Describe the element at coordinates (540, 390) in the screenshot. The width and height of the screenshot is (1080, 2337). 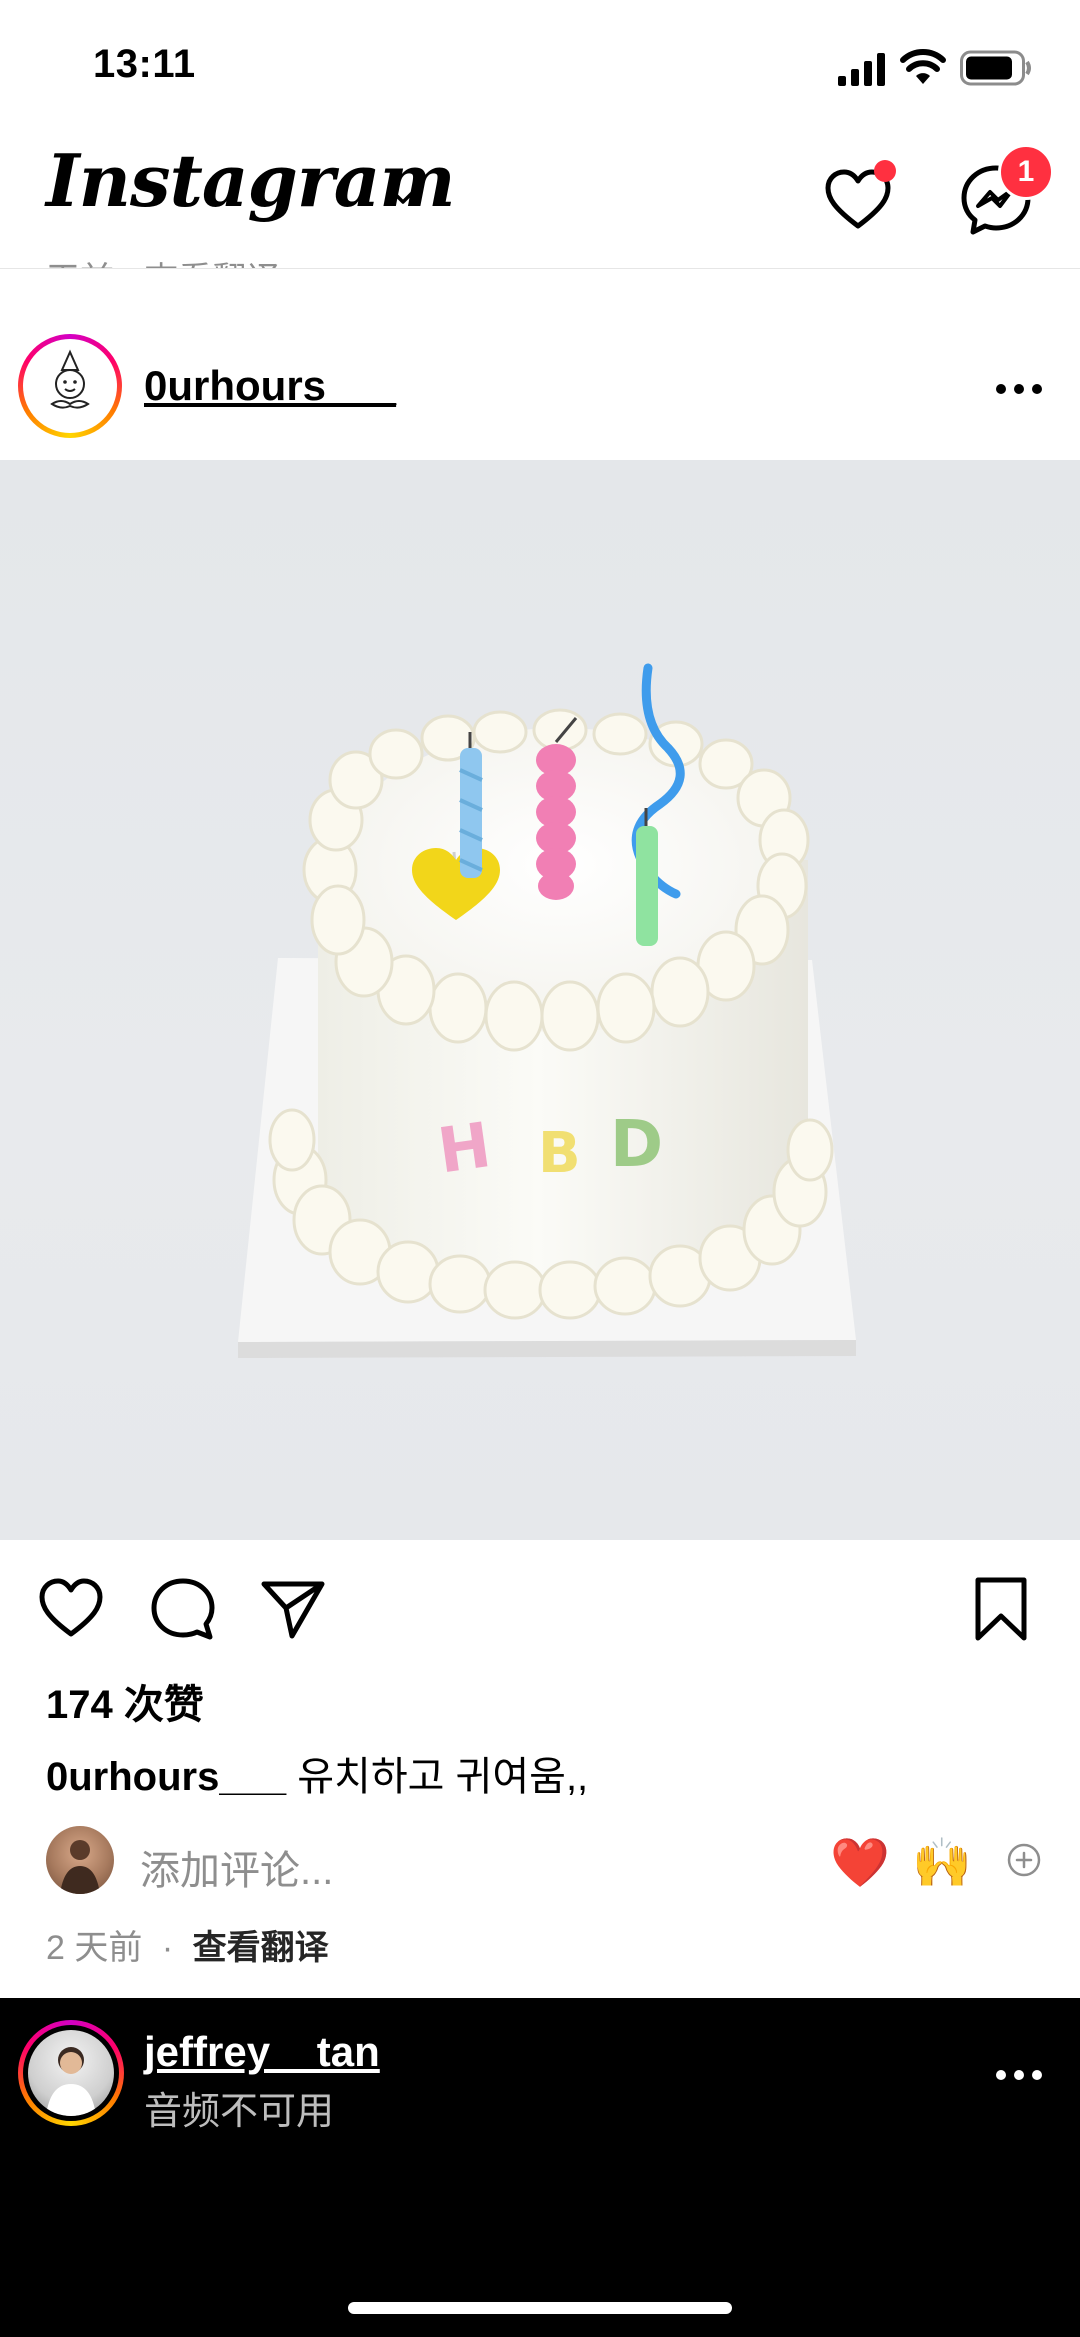
I see `post-header: 0urhours___` at that location.